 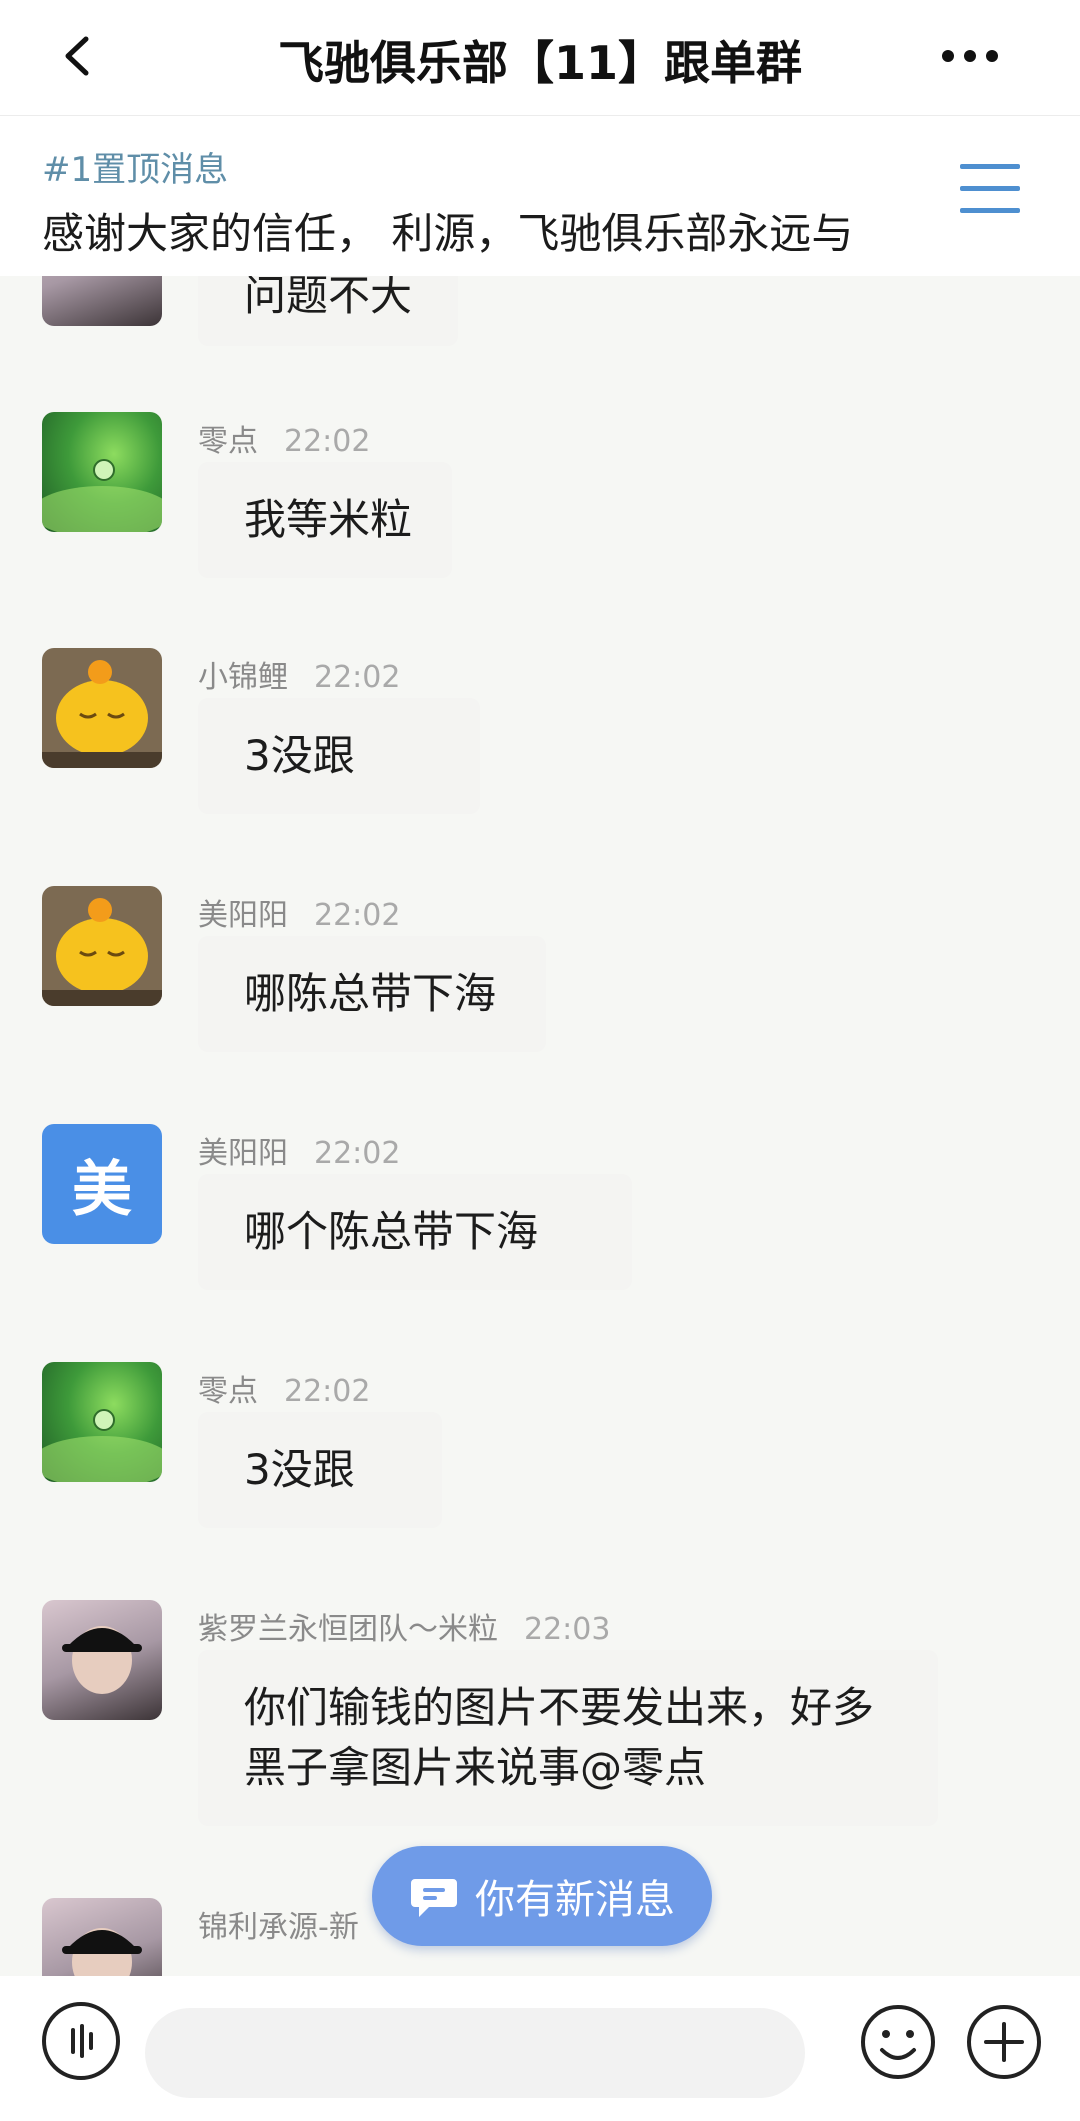 I want to click on message-meta: 锦利承源-新, so click(x=278, y=1924).